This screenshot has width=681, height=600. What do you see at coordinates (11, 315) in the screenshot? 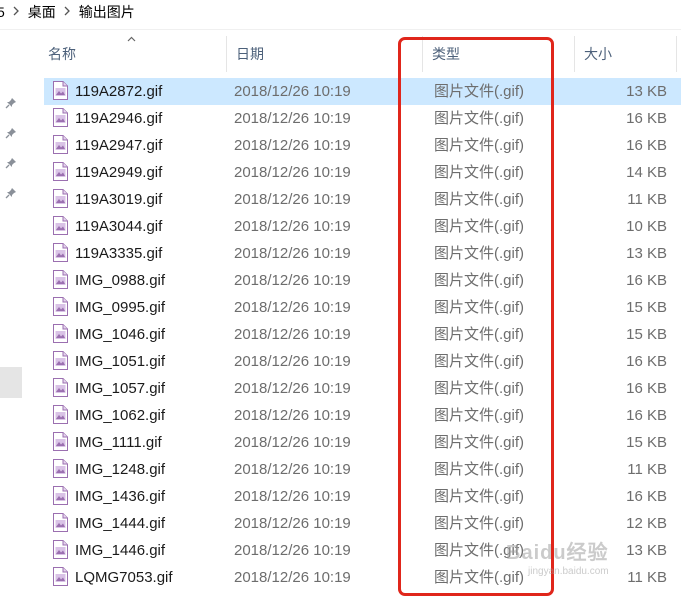
I see `navigation-pane` at bounding box center [11, 315].